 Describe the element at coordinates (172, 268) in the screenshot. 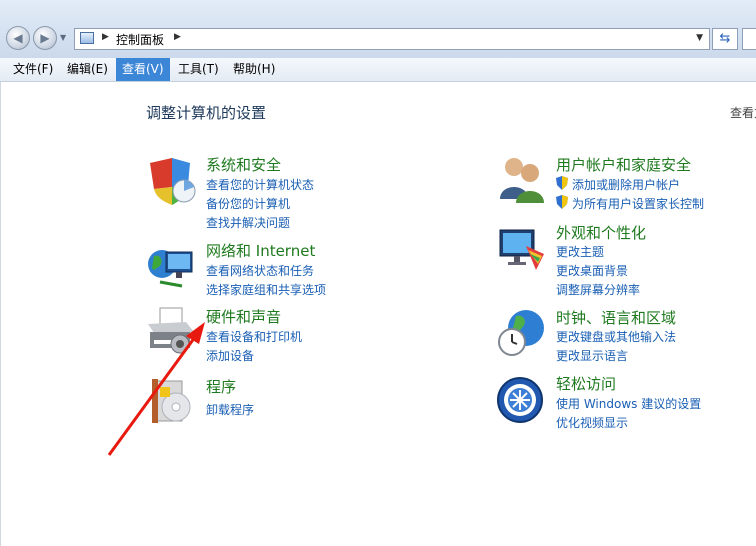

I see `network-icon` at that location.